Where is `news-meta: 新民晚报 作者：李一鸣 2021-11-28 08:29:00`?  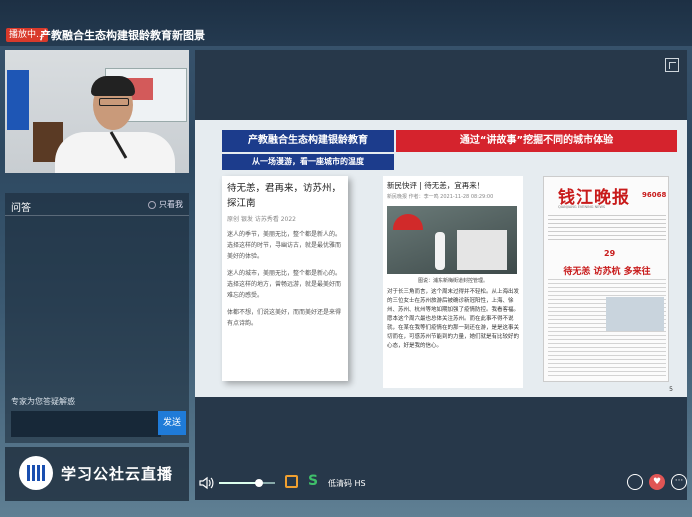
news-meta: 新民晚报 作者：李一鸣 2021-11-28 08:29:00 is located at coordinates (440, 197).